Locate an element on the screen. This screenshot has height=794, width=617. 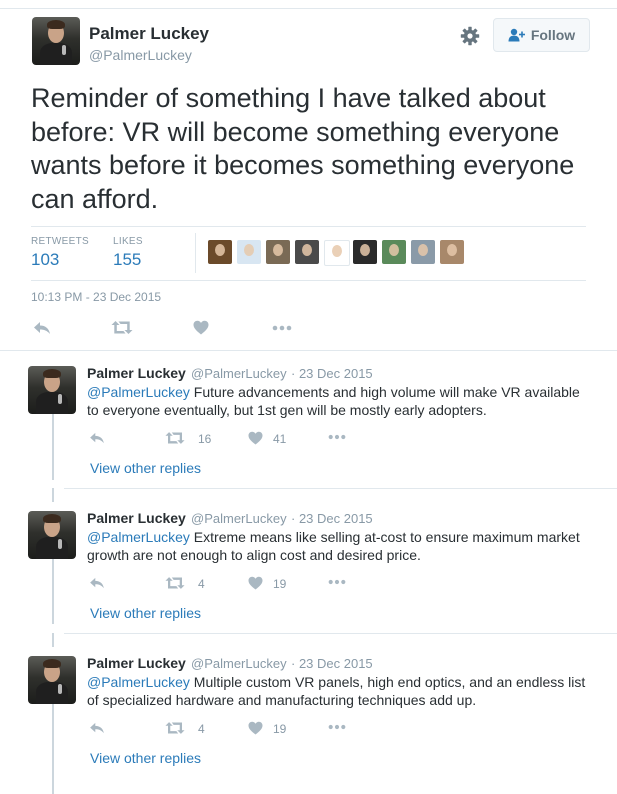
retweets-count: 103 is located at coordinates (45, 260).